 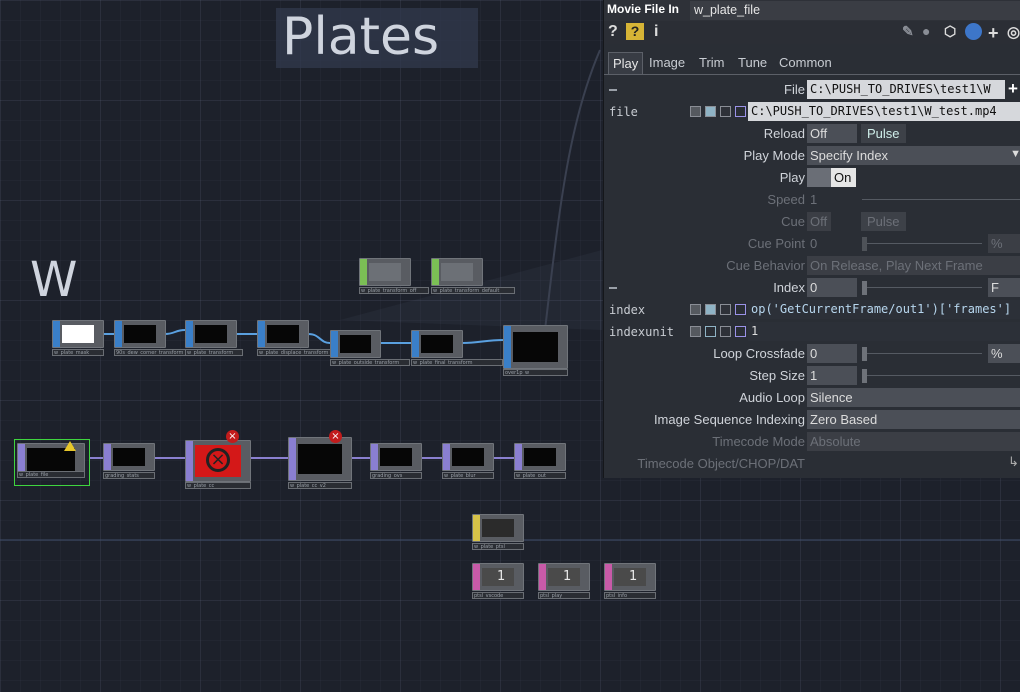 What do you see at coordinates (1004, 287) in the screenshot?
I see `index-unit-menu: F` at bounding box center [1004, 287].